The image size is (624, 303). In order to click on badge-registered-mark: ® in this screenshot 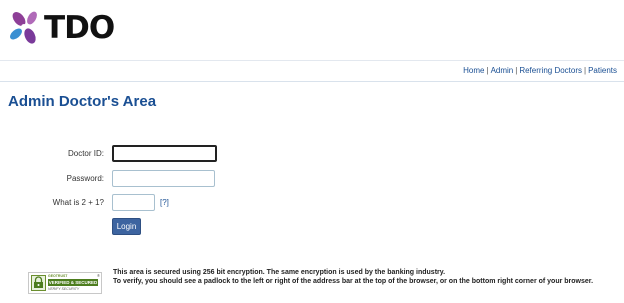, I will do `click(98, 275)`.